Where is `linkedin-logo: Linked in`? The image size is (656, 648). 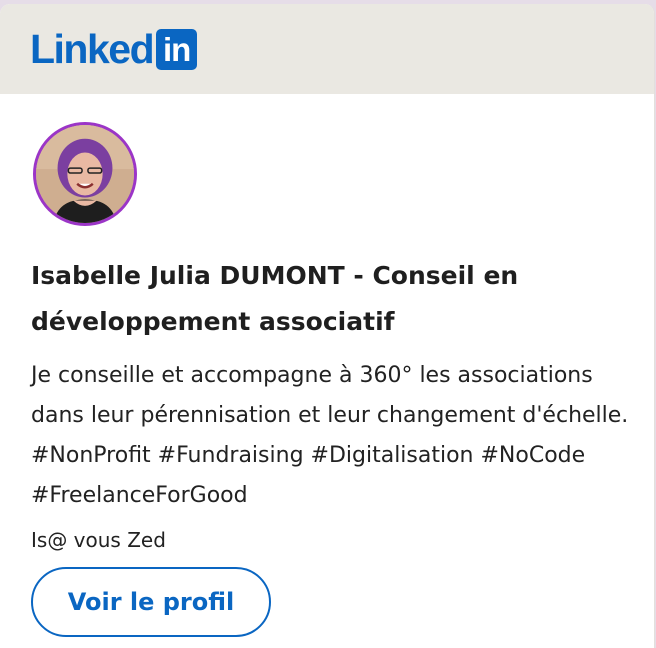
linkedin-logo: Linked in is located at coordinates (114, 48).